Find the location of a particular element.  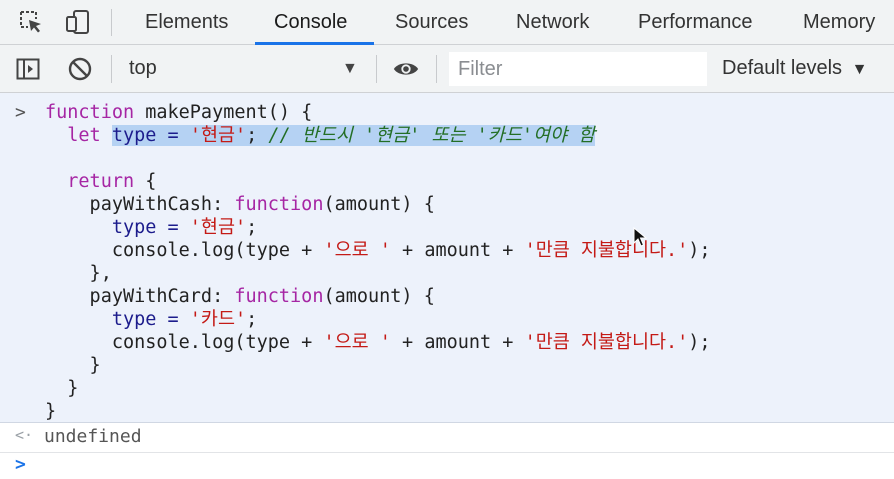

tab-memory: Memory is located at coordinates (839, 22).